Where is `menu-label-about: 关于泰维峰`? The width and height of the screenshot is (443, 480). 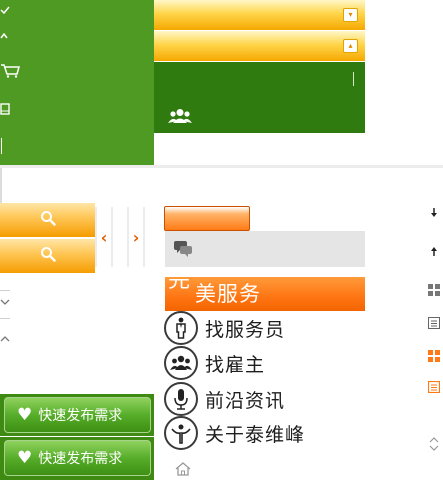
menu-label-about: 关于泰维峰 is located at coordinates (255, 434).